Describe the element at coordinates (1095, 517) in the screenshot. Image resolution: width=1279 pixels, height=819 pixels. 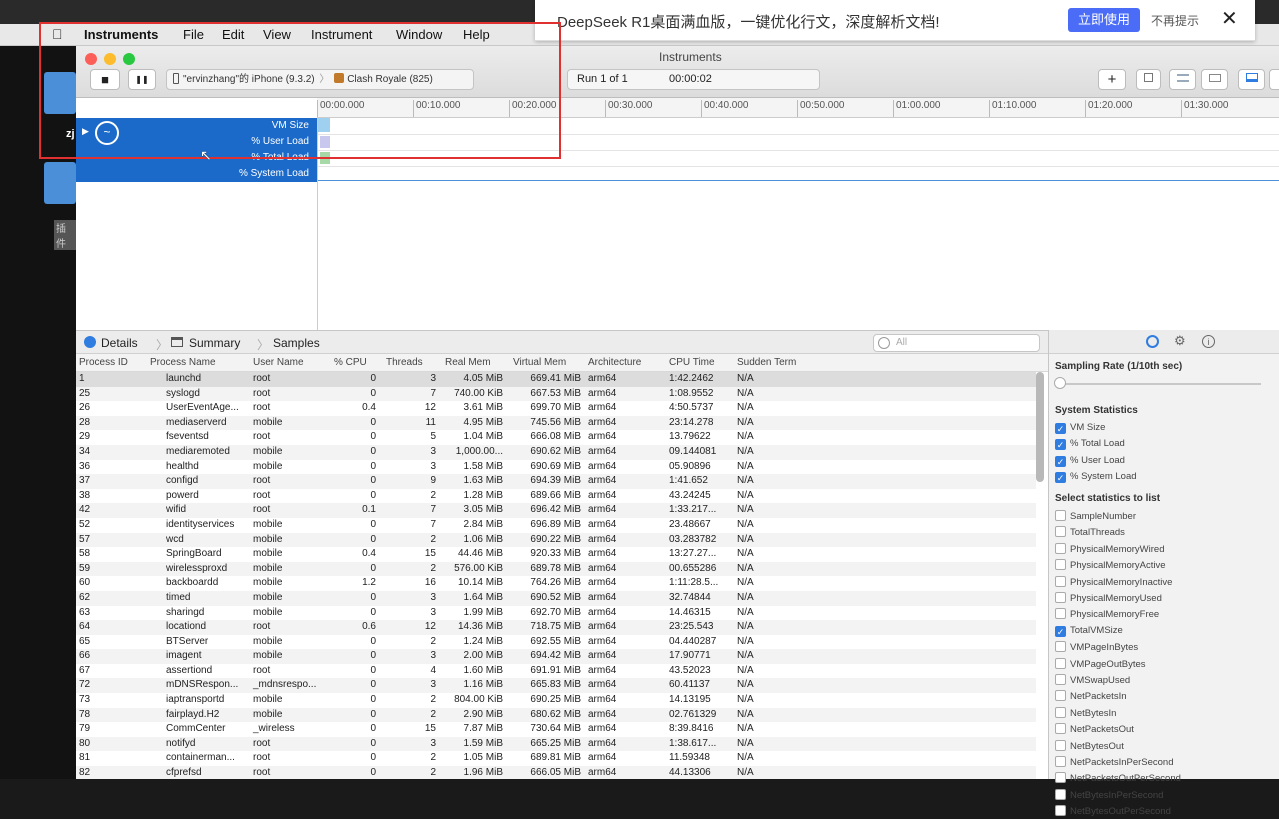
I see `statistic-checkbox: SampleNumber` at that location.